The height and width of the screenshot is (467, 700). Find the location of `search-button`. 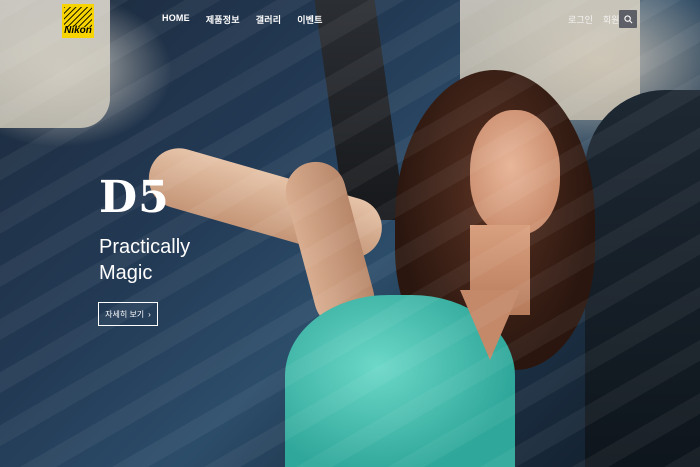

search-button is located at coordinates (628, 19).